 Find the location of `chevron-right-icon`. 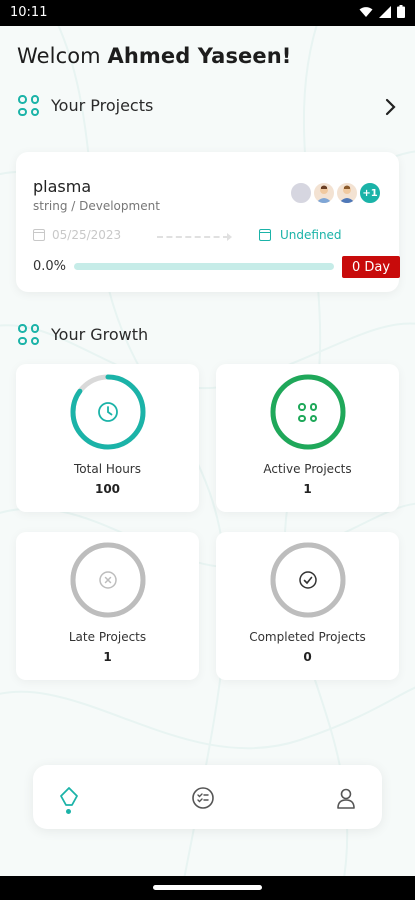

chevron-right-icon is located at coordinates (391, 109).